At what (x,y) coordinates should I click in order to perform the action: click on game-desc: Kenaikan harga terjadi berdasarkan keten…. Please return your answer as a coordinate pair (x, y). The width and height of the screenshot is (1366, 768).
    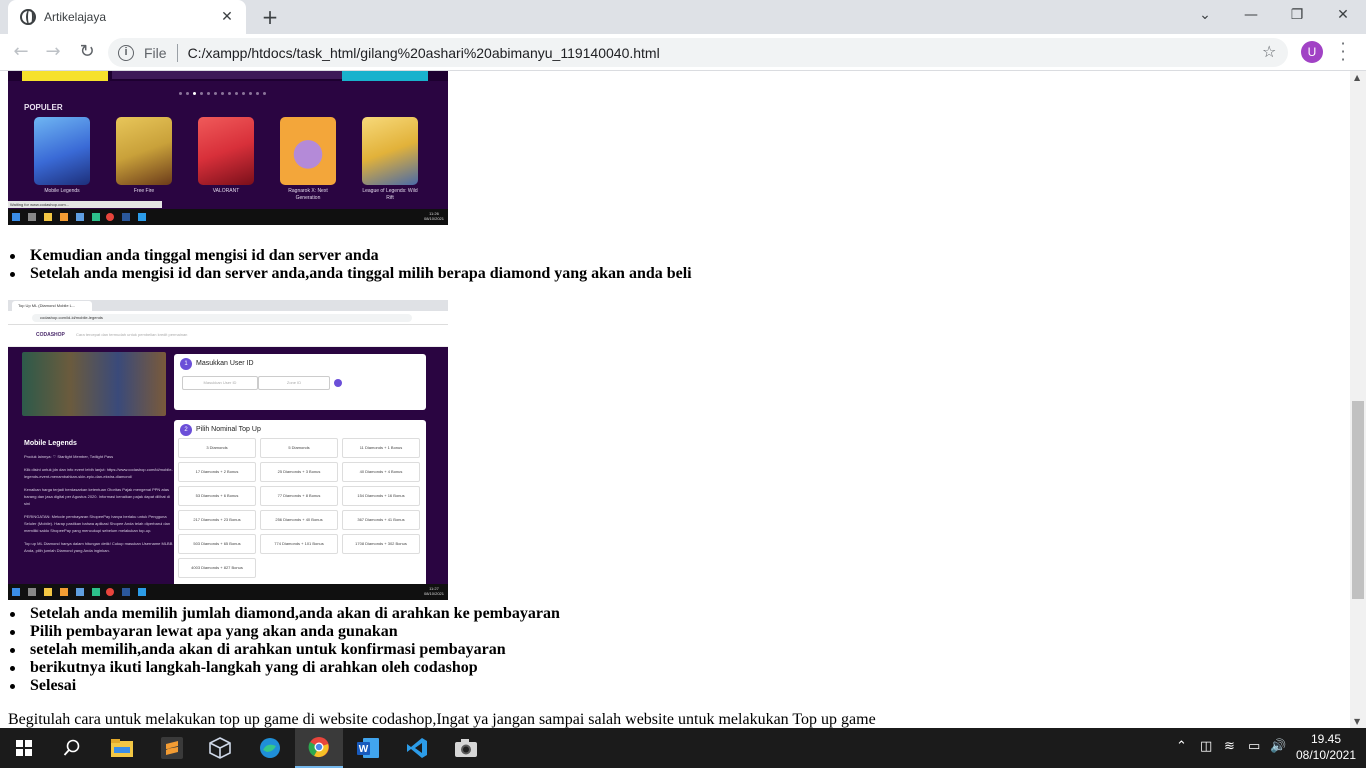
    Looking at the image, I should click on (97, 496).